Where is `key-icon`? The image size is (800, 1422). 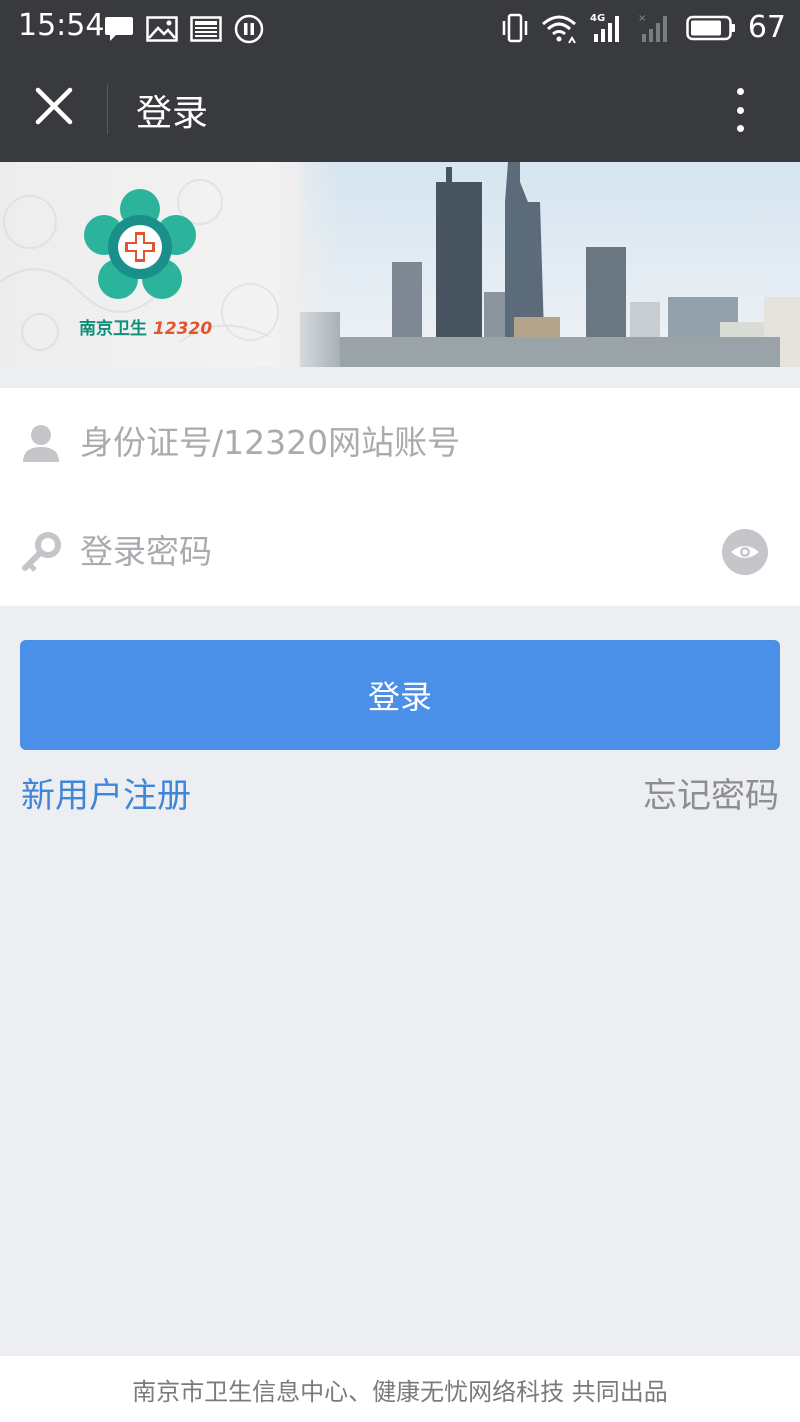
key-icon is located at coordinates (41, 552).